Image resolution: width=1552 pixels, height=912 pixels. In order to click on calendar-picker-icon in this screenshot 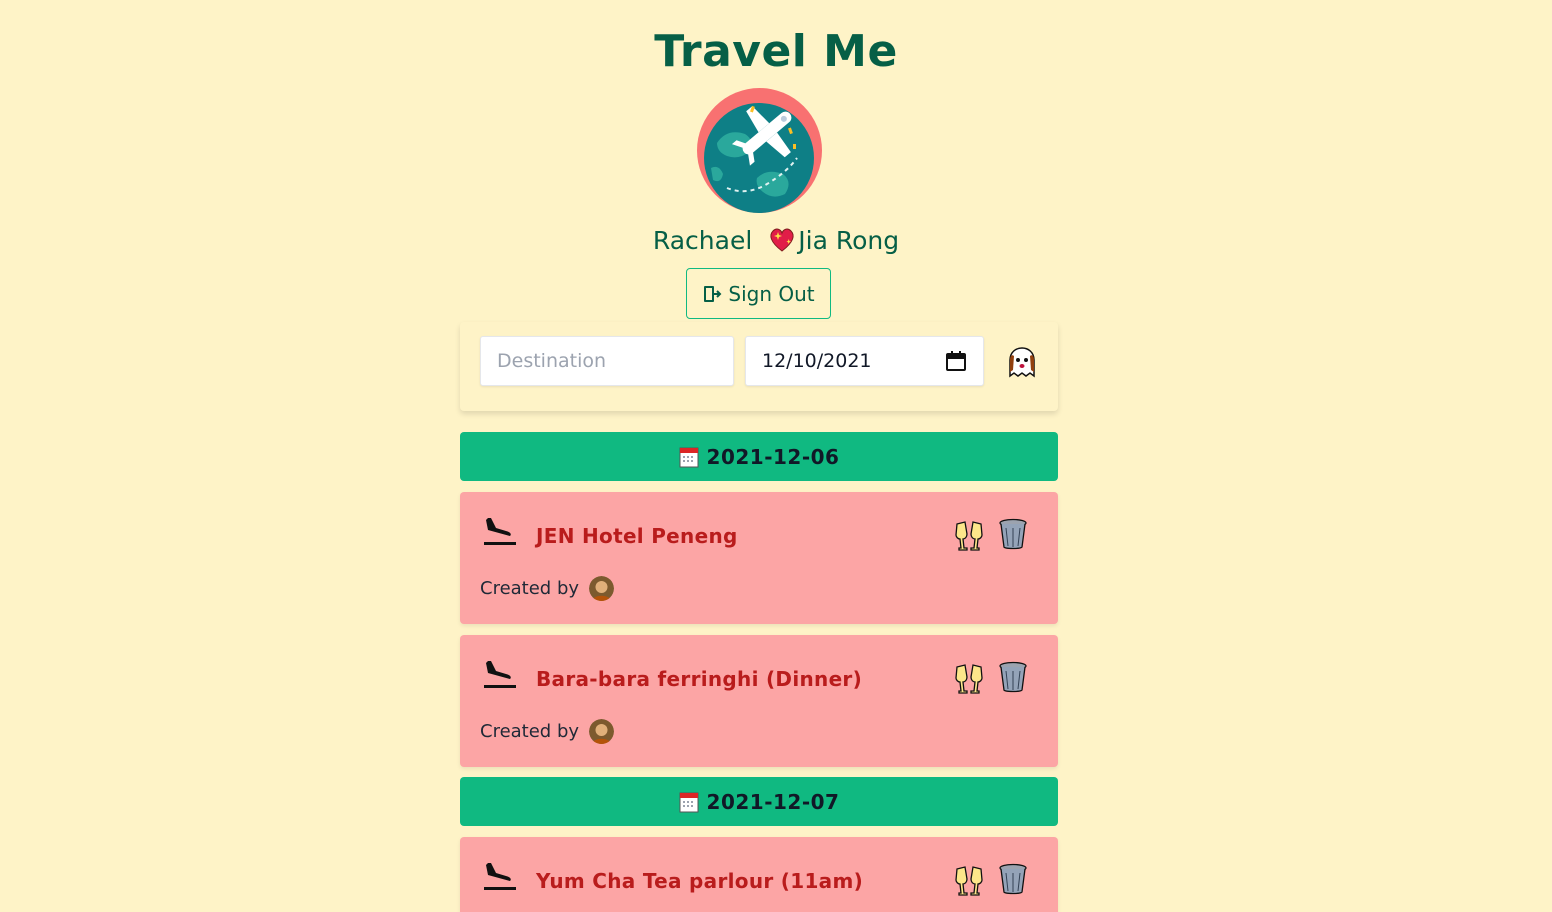, I will do `click(956, 361)`.